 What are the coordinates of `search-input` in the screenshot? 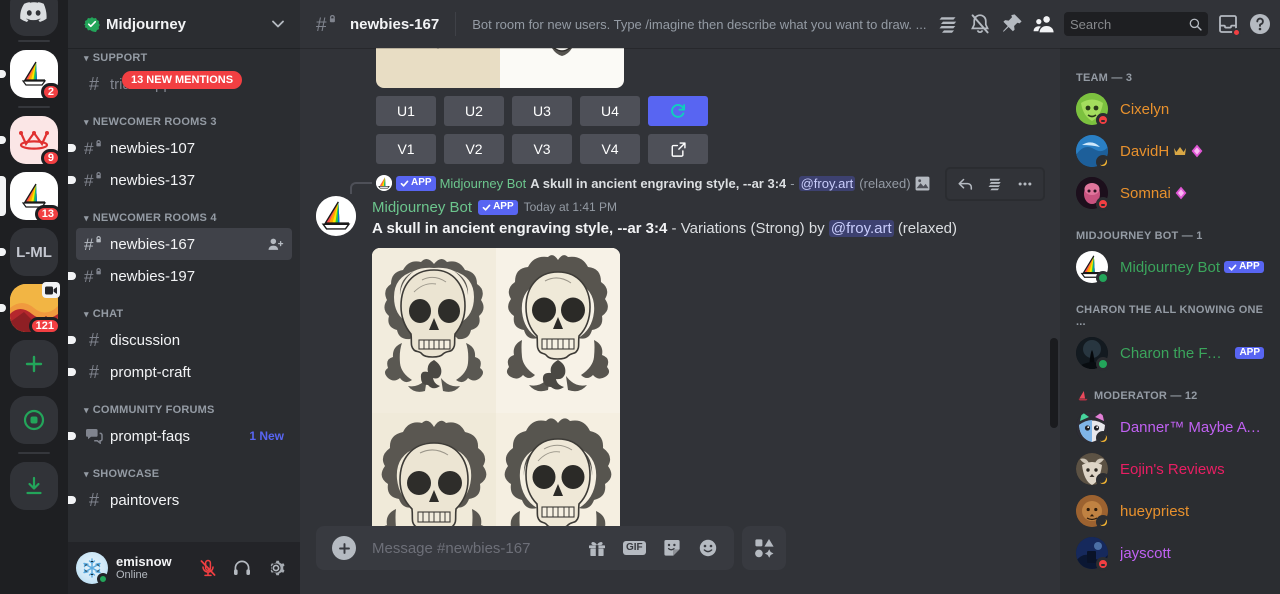 It's located at (1127, 24).